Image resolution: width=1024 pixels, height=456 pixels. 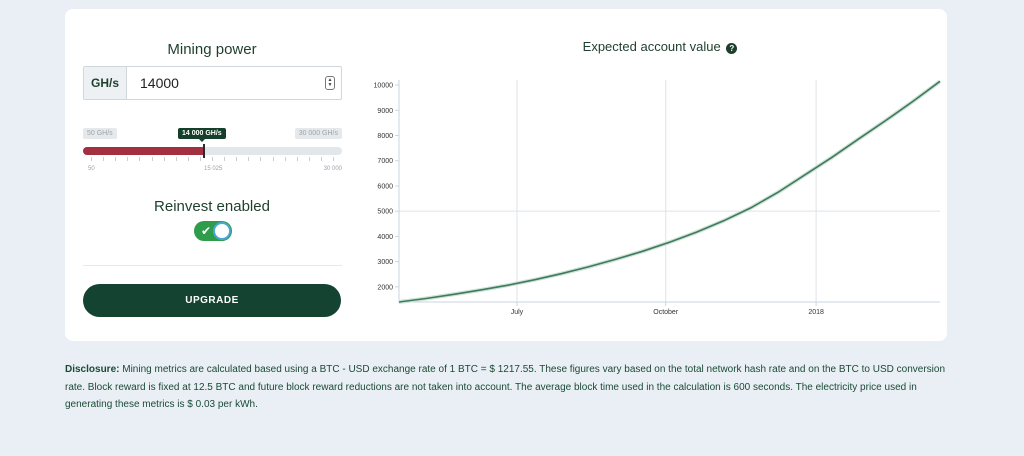 What do you see at coordinates (212, 265) in the screenshot?
I see `divider` at bounding box center [212, 265].